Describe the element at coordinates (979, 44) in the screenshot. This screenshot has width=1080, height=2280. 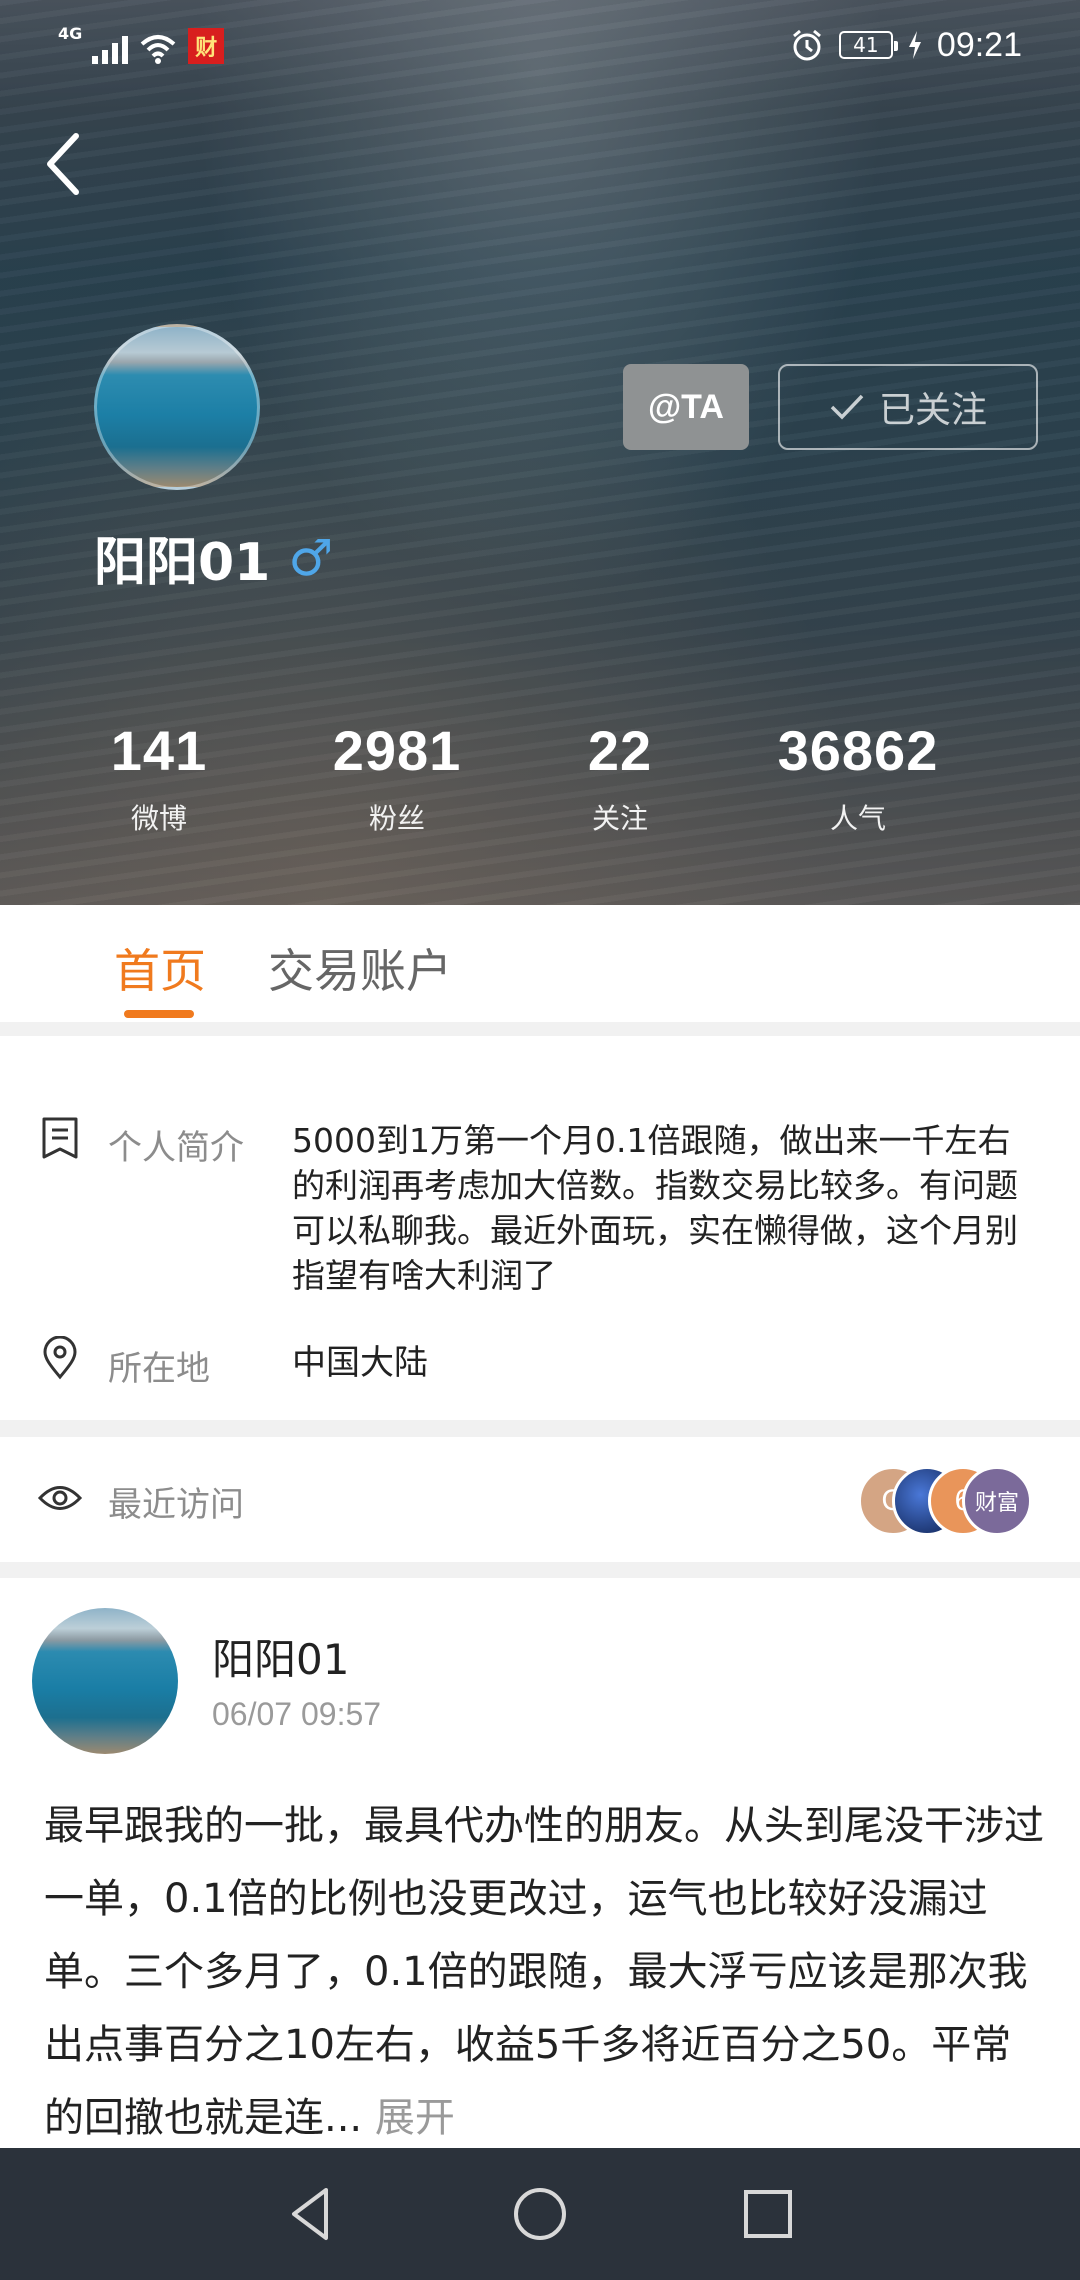
I see `clock: 09:21` at that location.